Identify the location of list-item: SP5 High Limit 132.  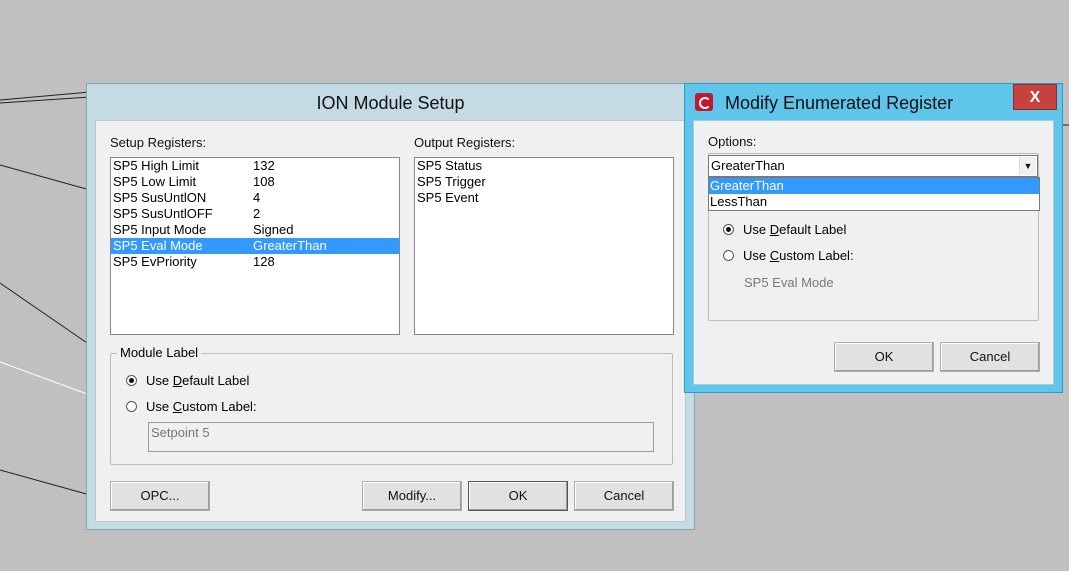
(255, 166).